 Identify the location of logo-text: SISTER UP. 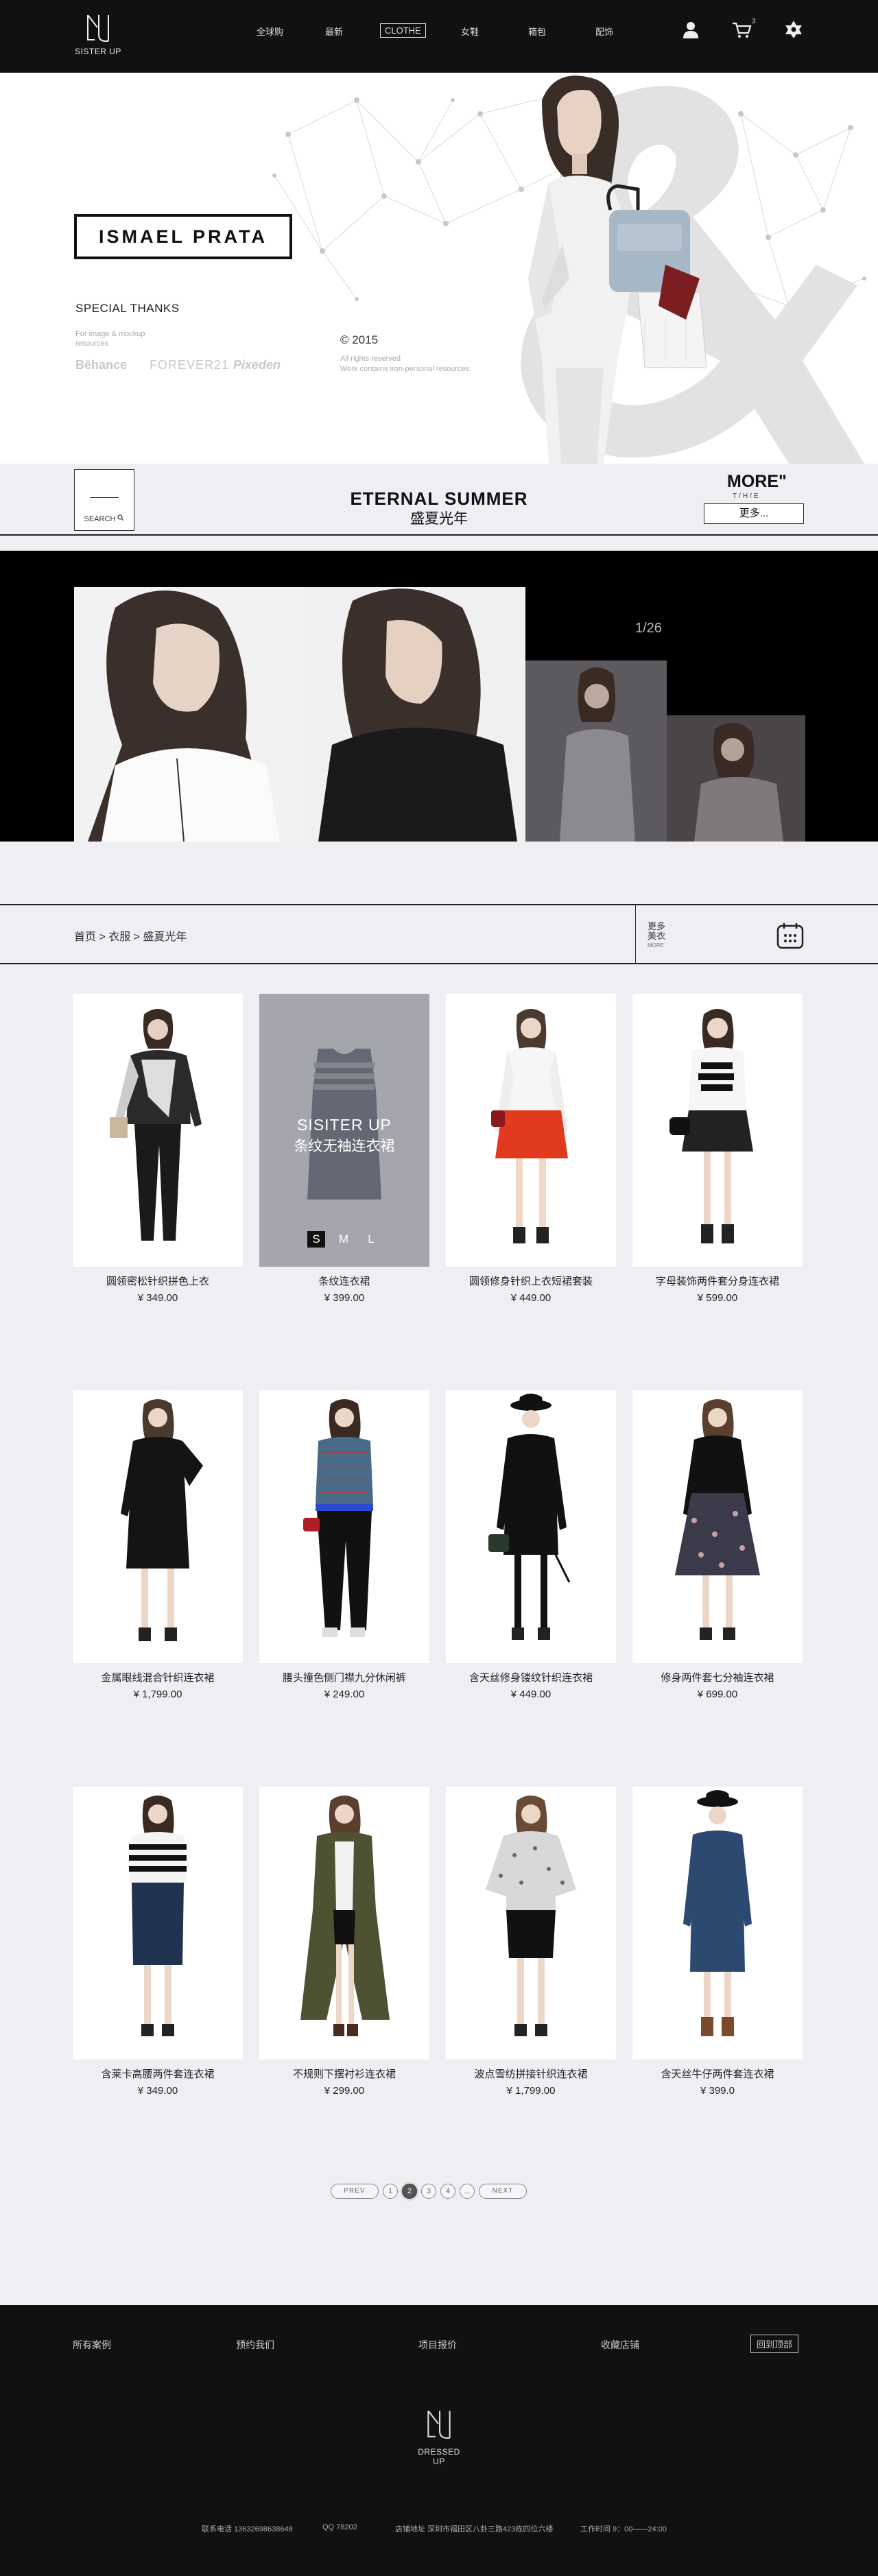
(98, 51).